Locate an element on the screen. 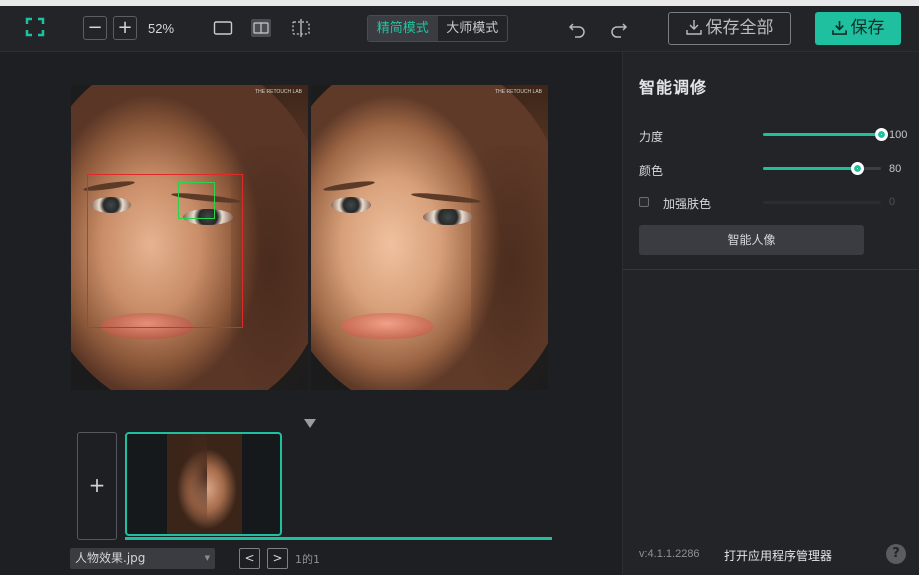 This screenshot has height=575, width=919. enhance-skin-value: 0 is located at coordinates (892, 202).